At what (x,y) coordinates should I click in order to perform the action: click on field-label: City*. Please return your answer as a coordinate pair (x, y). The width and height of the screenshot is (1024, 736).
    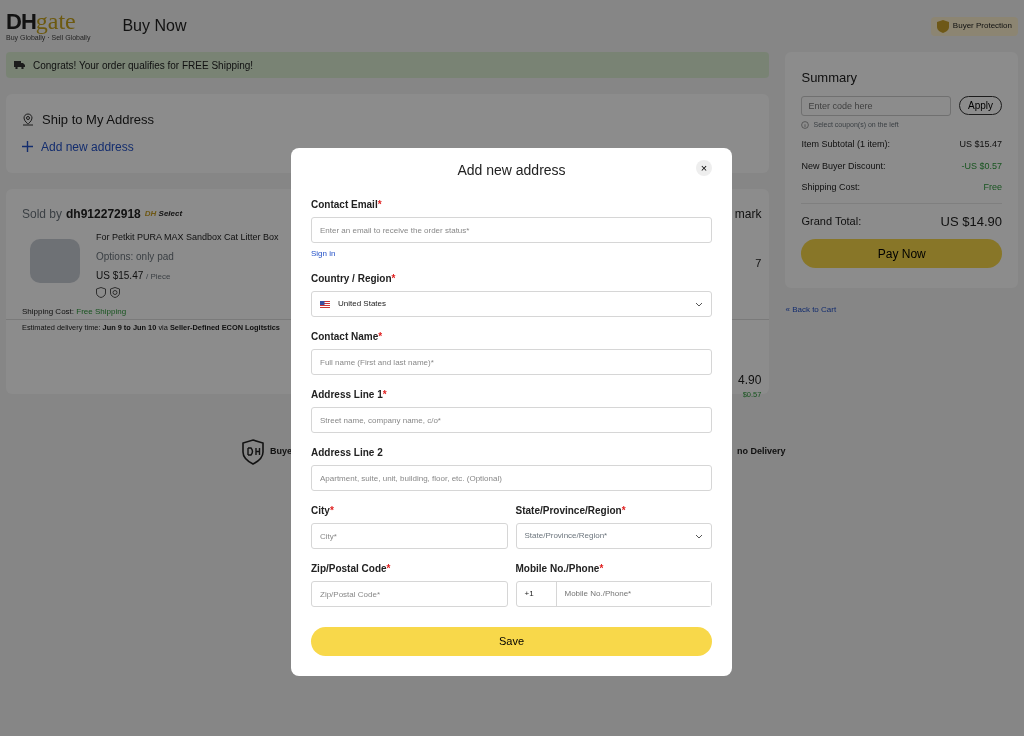
    Looking at the image, I should click on (323, 511).